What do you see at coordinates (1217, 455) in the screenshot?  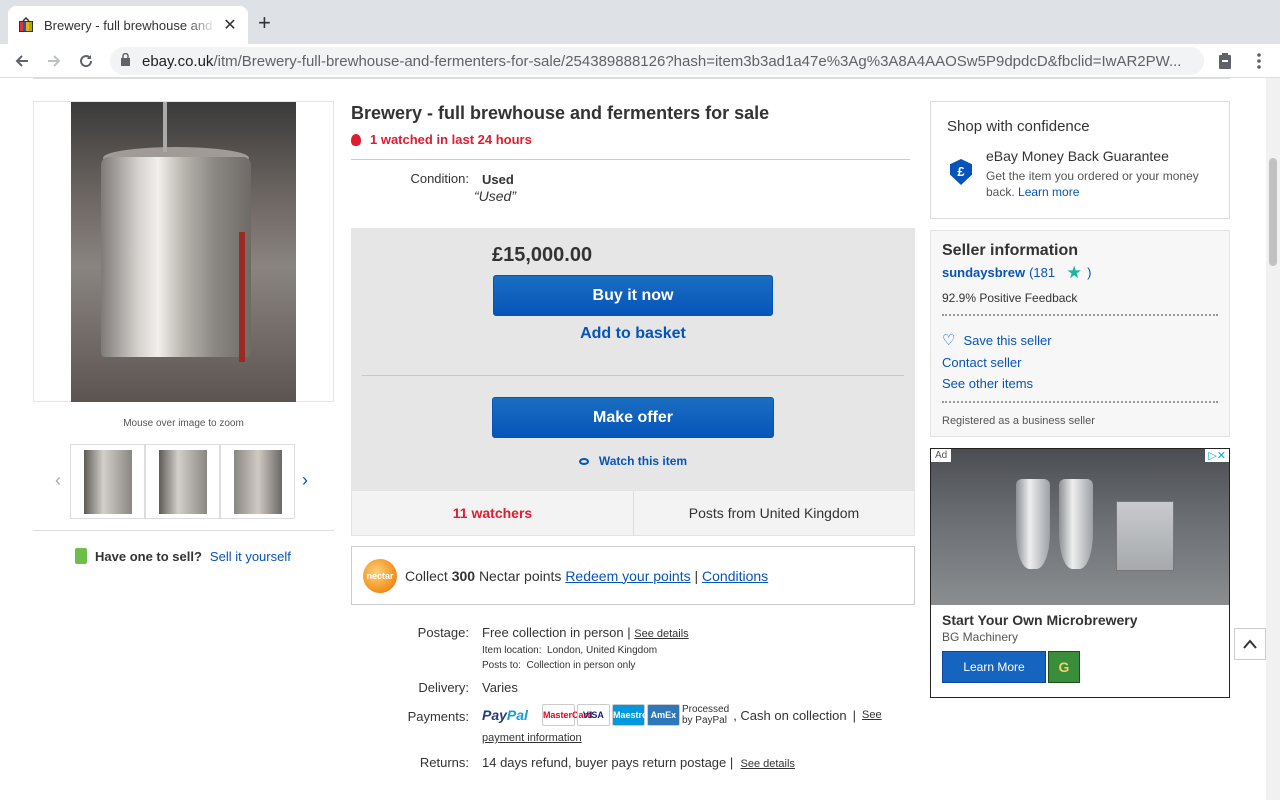 I see `ad-close-icon: ▷✕` at bounding box center [1217, 455].